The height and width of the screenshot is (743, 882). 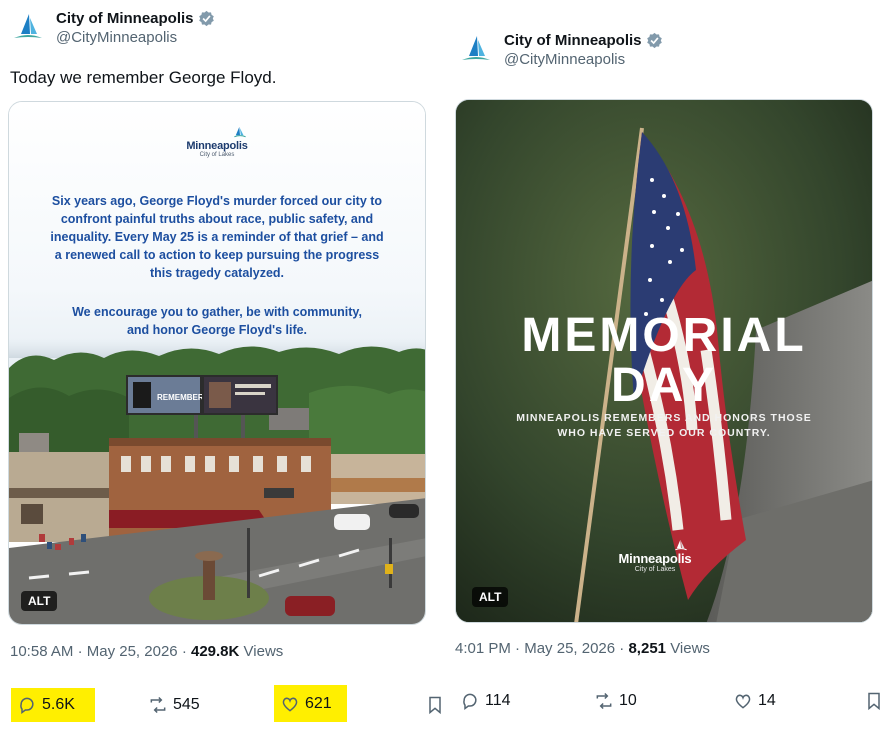 What do you see at coordinates (318, 703) in the screenshot?
I see `like-count: 621` at bounding box center [318, 703].